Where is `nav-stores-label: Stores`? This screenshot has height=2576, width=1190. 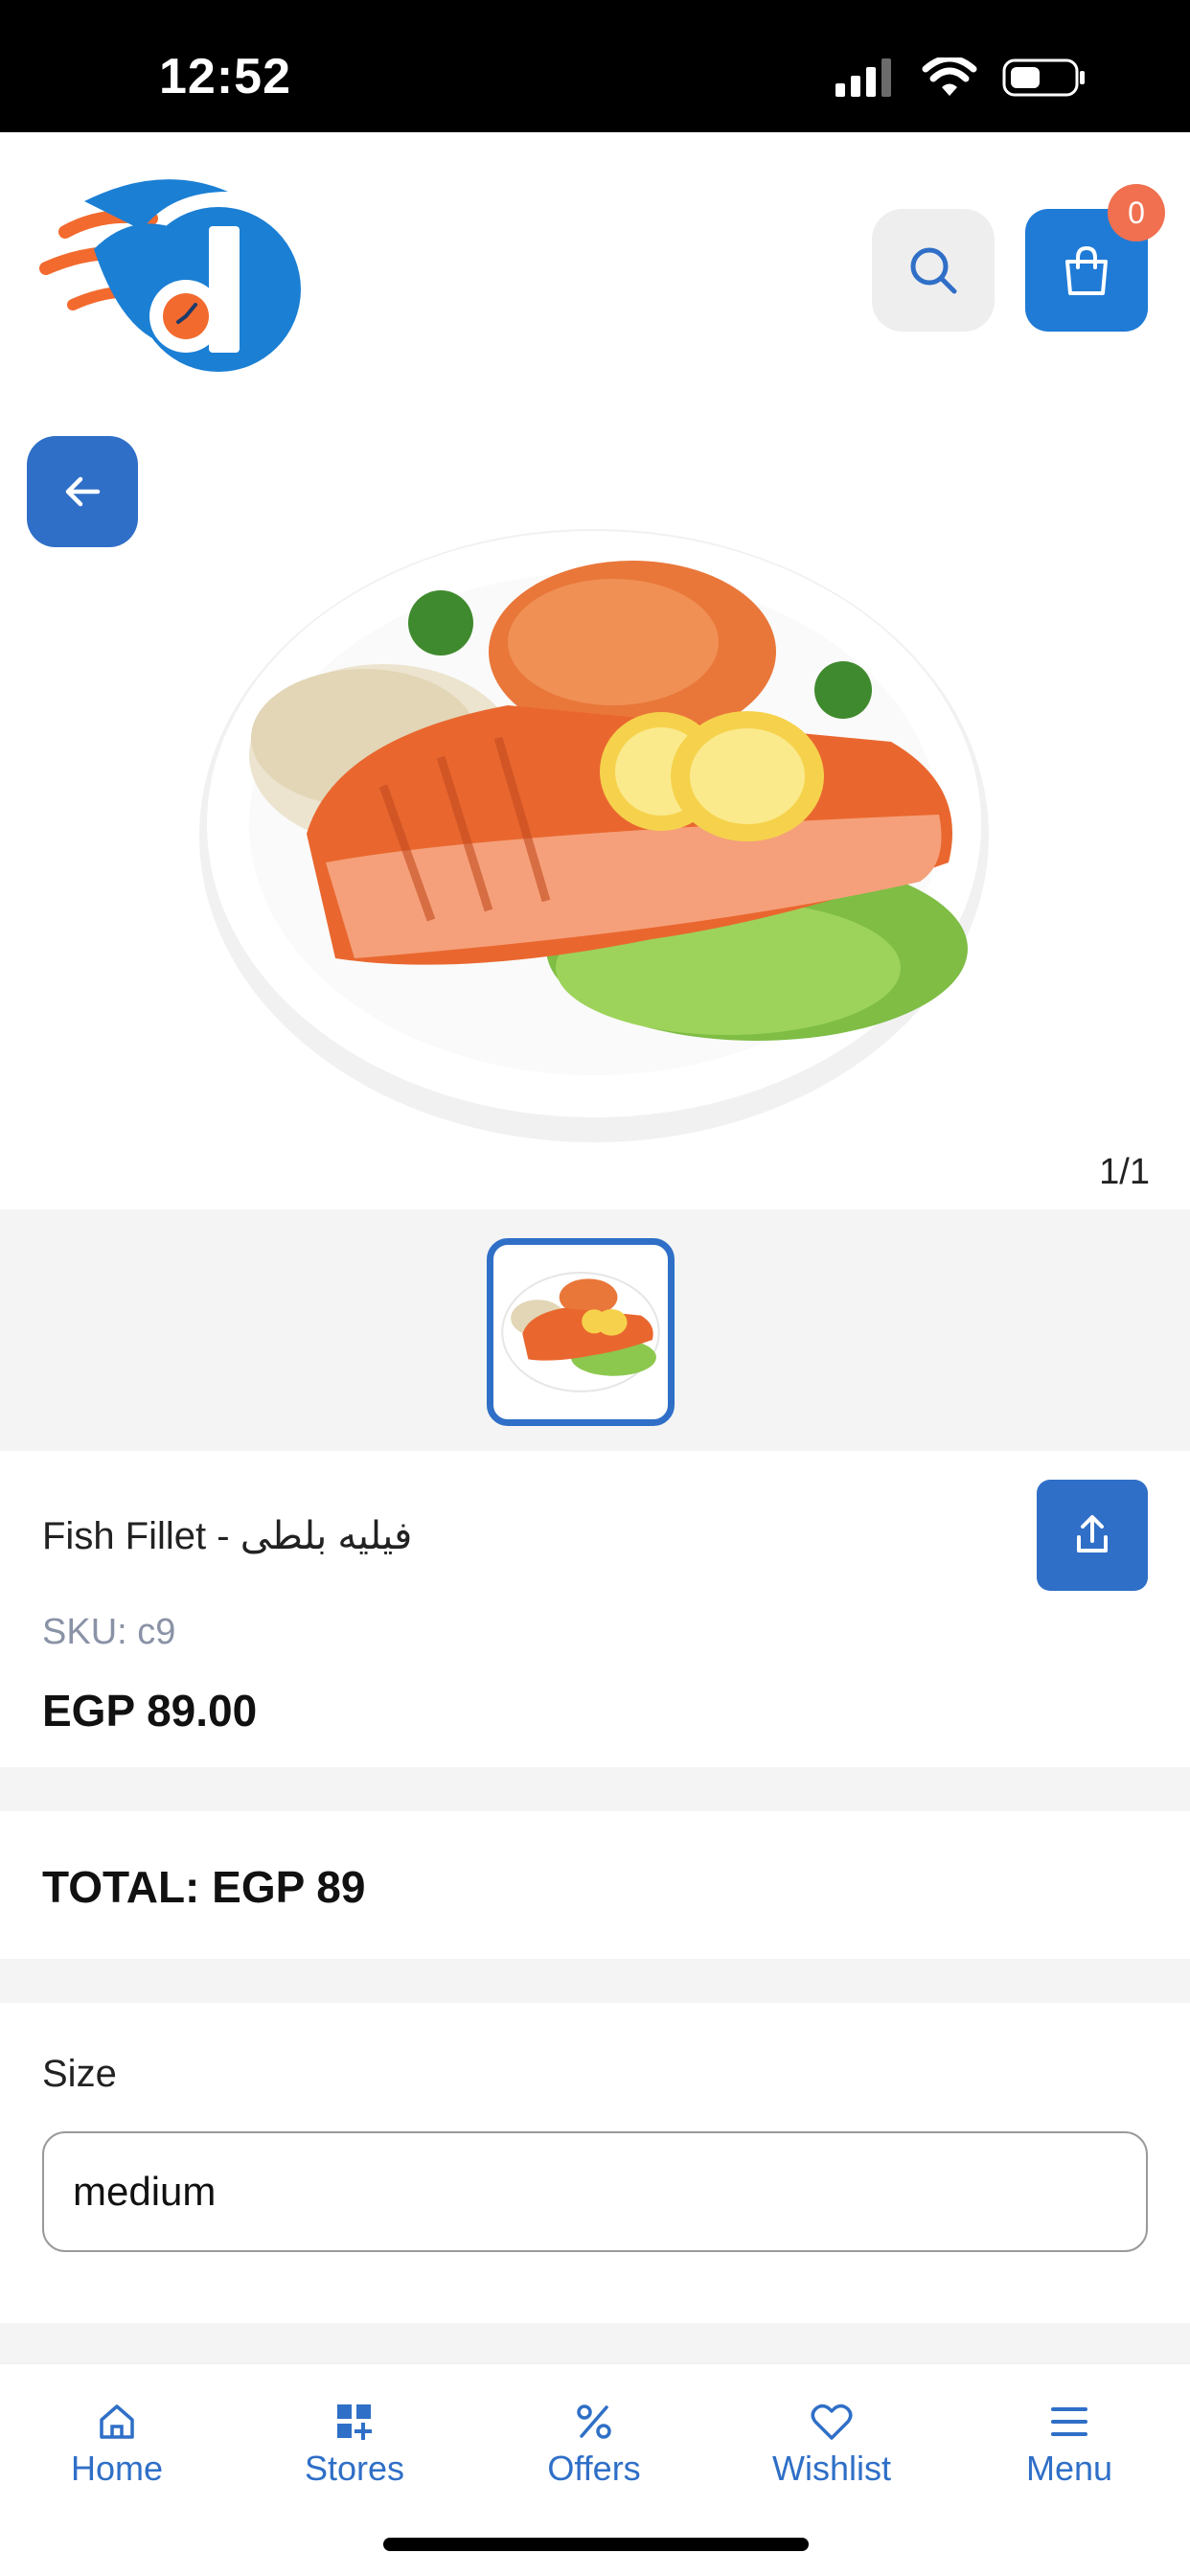 nav-stores-label: Stores is located at coordinates (355, 2468).